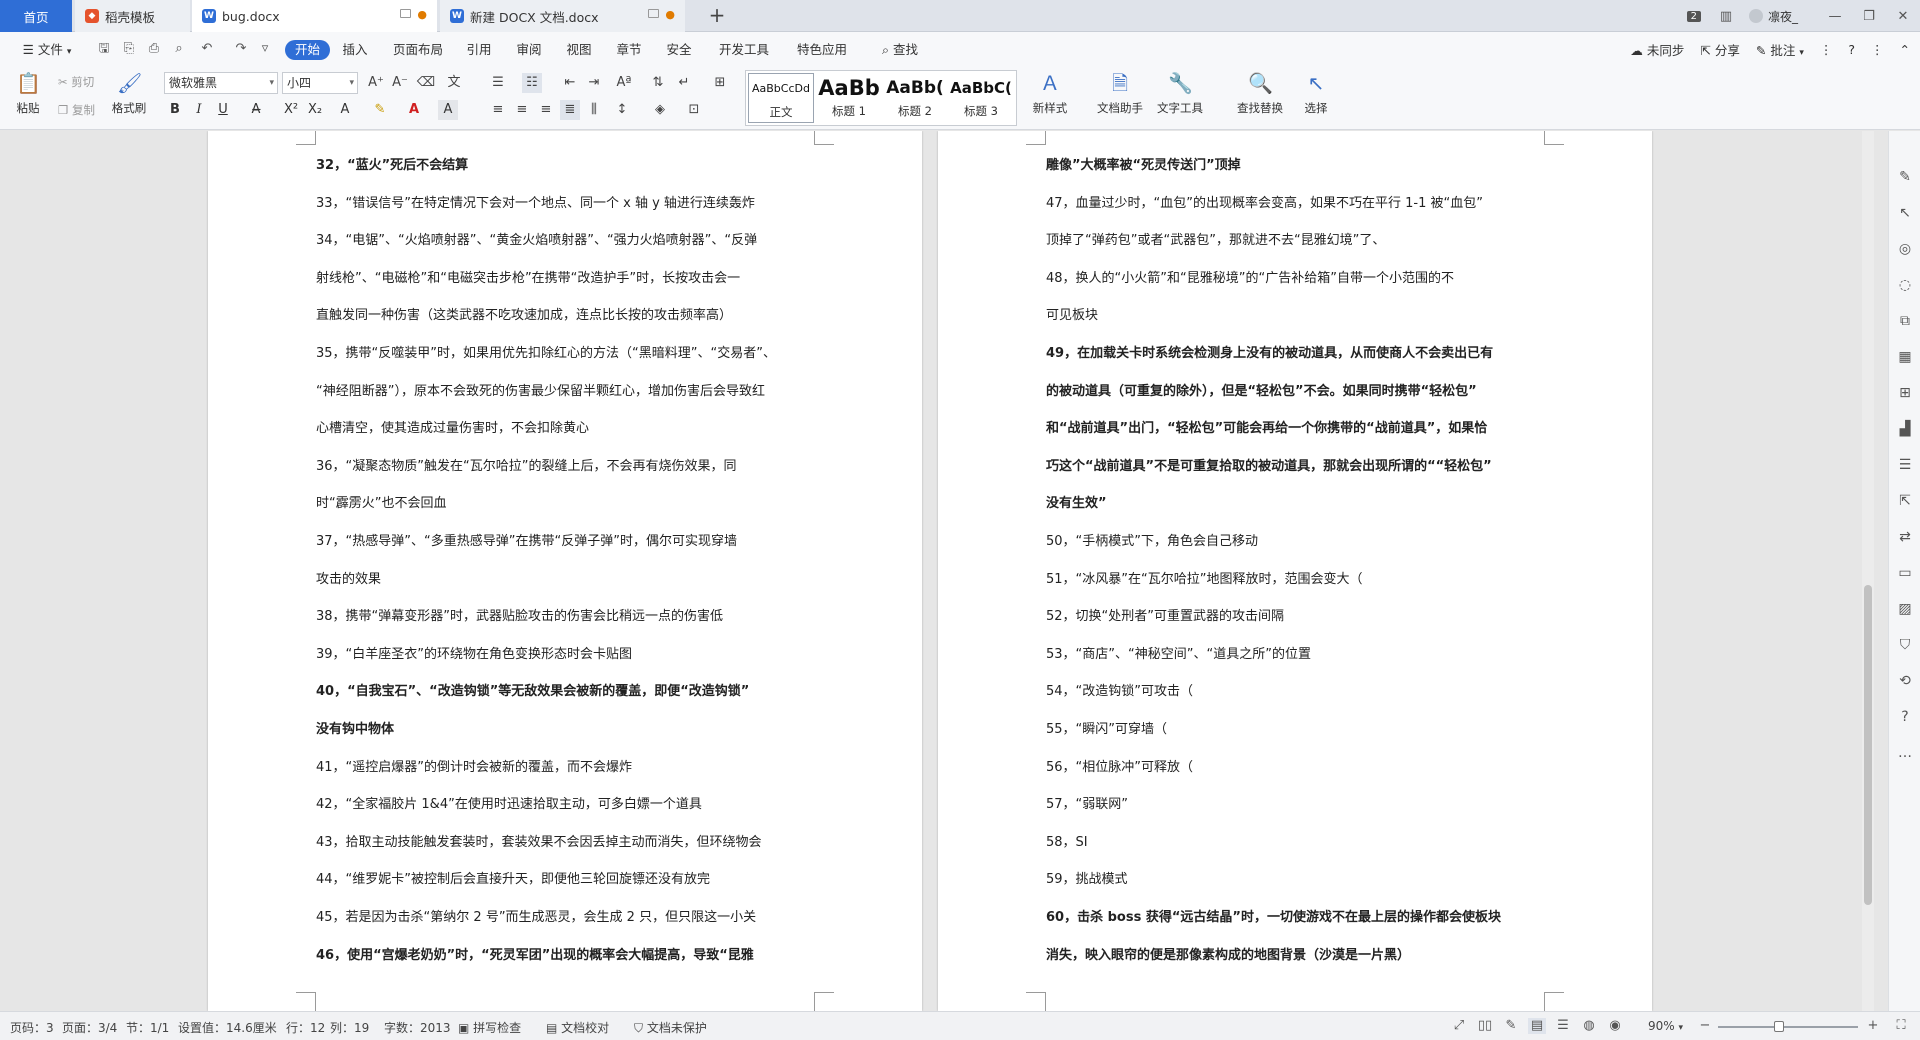  What do you see at coordinates (1905, 357) in the screenshot?
I see `table-icon: ▦` at bounding box center [1905, 357].